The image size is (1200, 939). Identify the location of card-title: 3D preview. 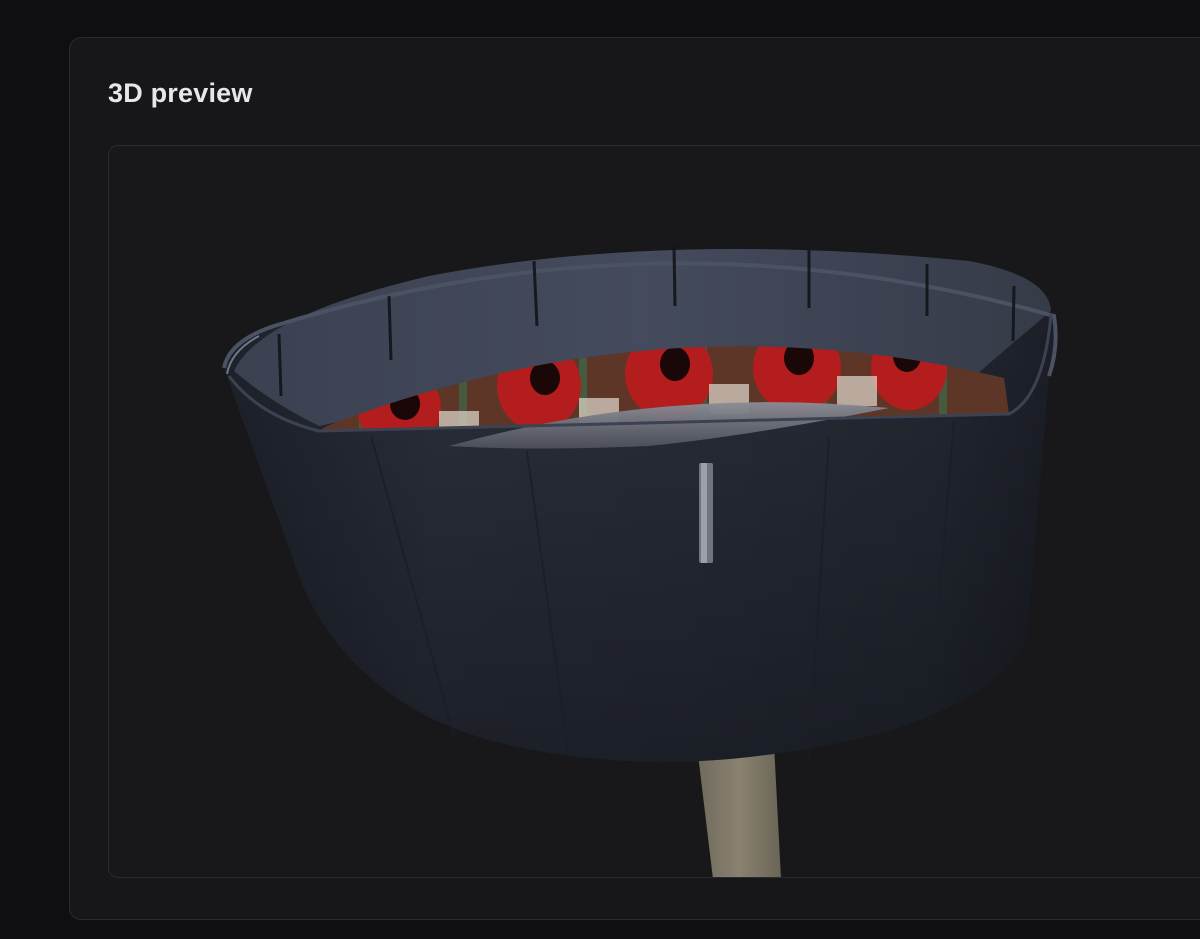
(180, 93).